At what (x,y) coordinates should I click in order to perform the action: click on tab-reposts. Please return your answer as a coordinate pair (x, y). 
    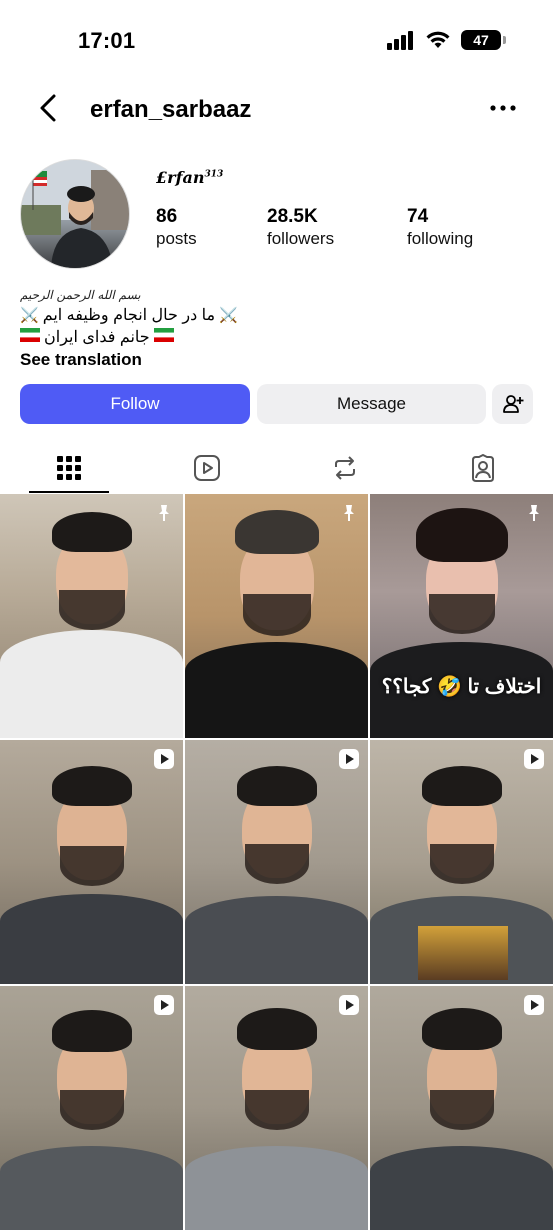
    Looking at the image, I should click on (345, 468).